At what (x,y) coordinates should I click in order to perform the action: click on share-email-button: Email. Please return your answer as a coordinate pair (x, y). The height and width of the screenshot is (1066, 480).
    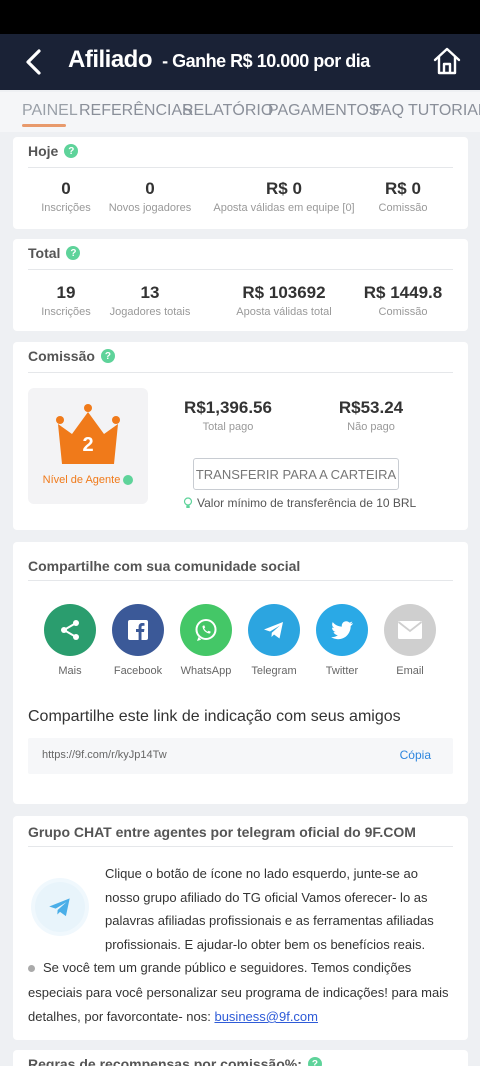
    Looking at the image, I should click on (410, 640).